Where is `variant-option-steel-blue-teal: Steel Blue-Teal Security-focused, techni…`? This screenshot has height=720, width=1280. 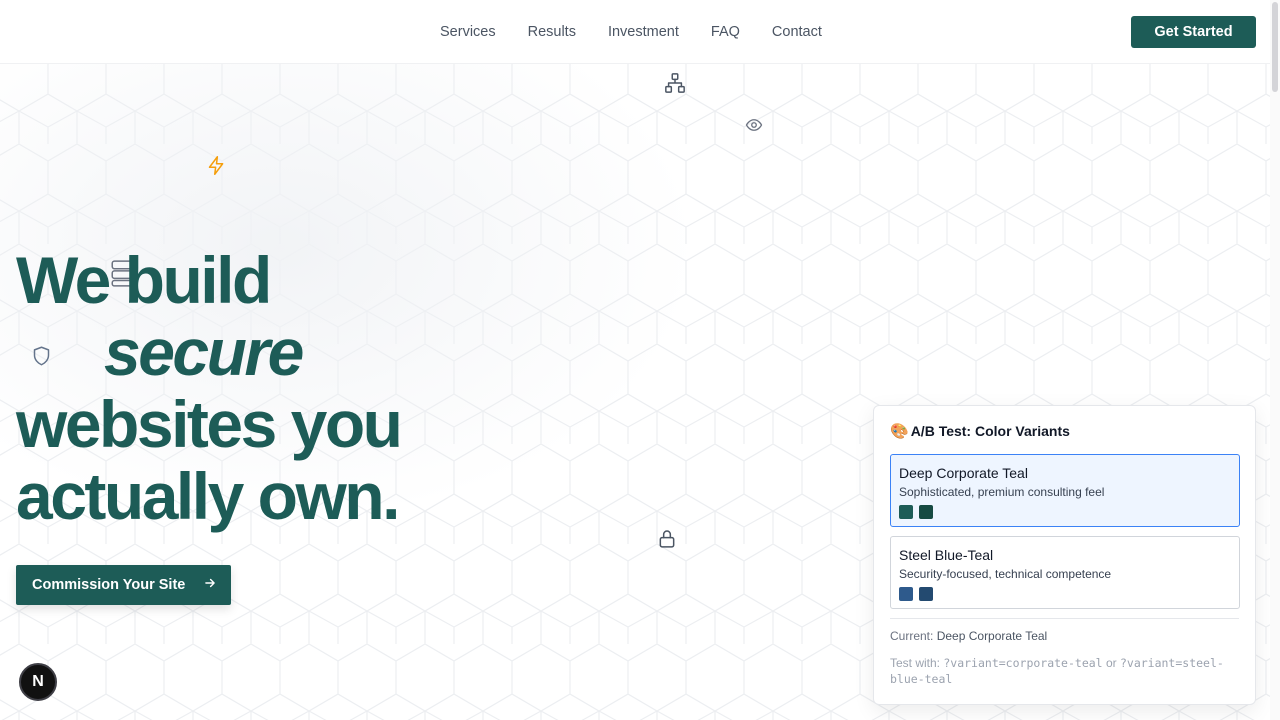
variant-option-steel-blue-teal: Steel Blue-Teal Security-focused, techni… is located at coordinates (1065, 572).